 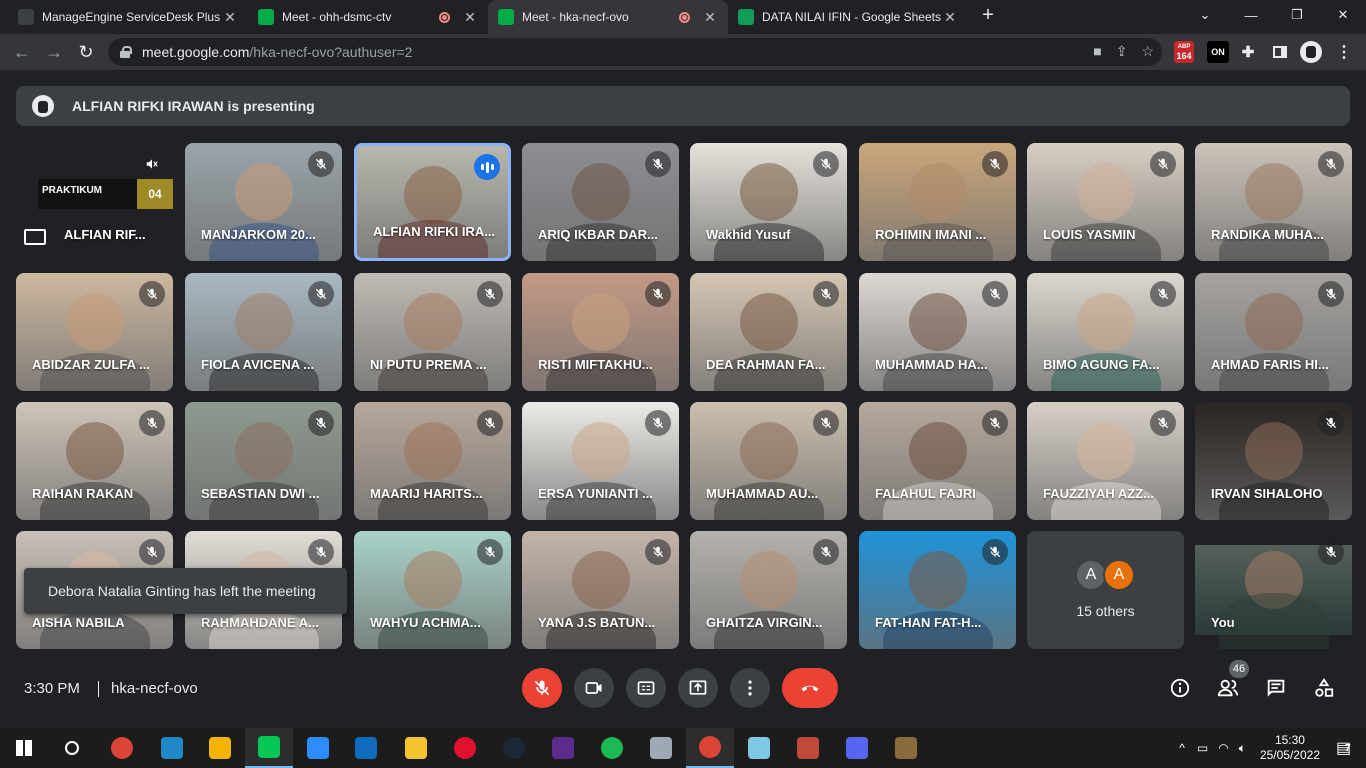 I want to click on self-view-tile: You, so click(x=1273, y=590).